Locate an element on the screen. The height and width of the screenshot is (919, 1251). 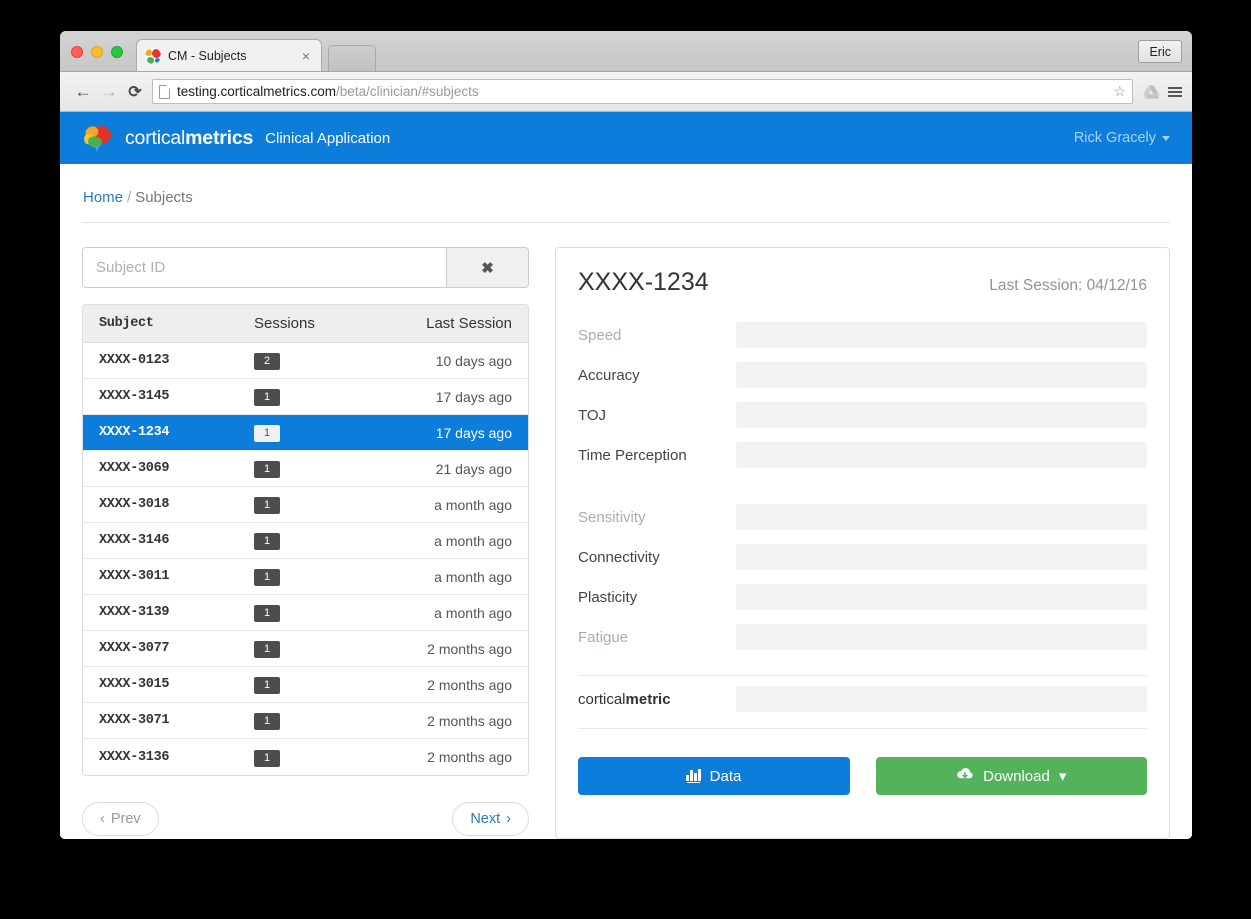
metric-row: Connectivity is located at coordinates (862, 557).